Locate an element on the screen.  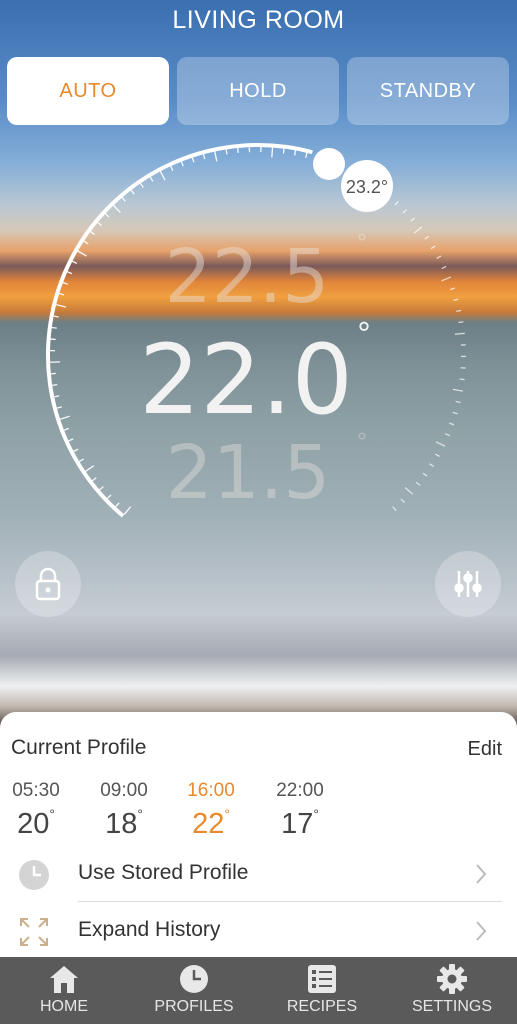
schedule-time: 05:30 is located at coordinates (36, 790).